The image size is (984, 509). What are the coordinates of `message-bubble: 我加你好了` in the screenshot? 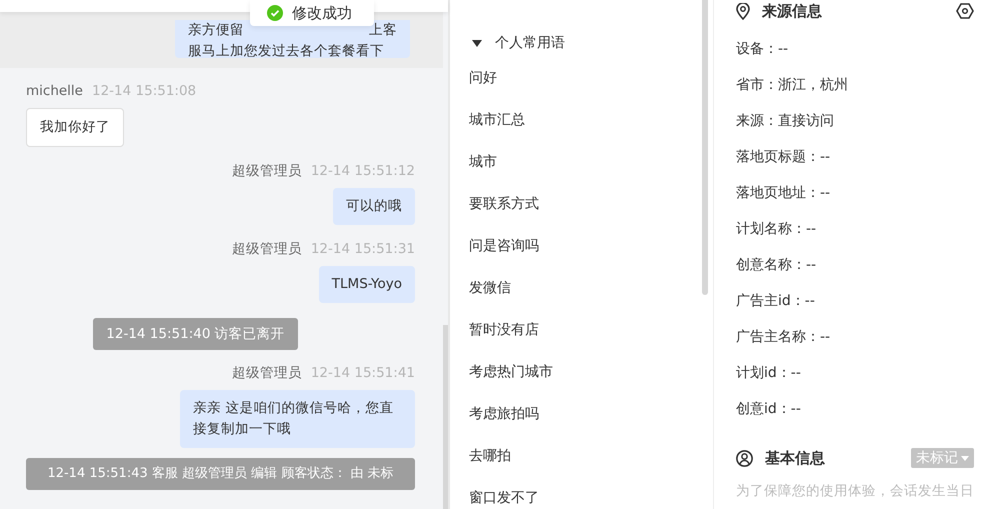 It's located at (75, 127).